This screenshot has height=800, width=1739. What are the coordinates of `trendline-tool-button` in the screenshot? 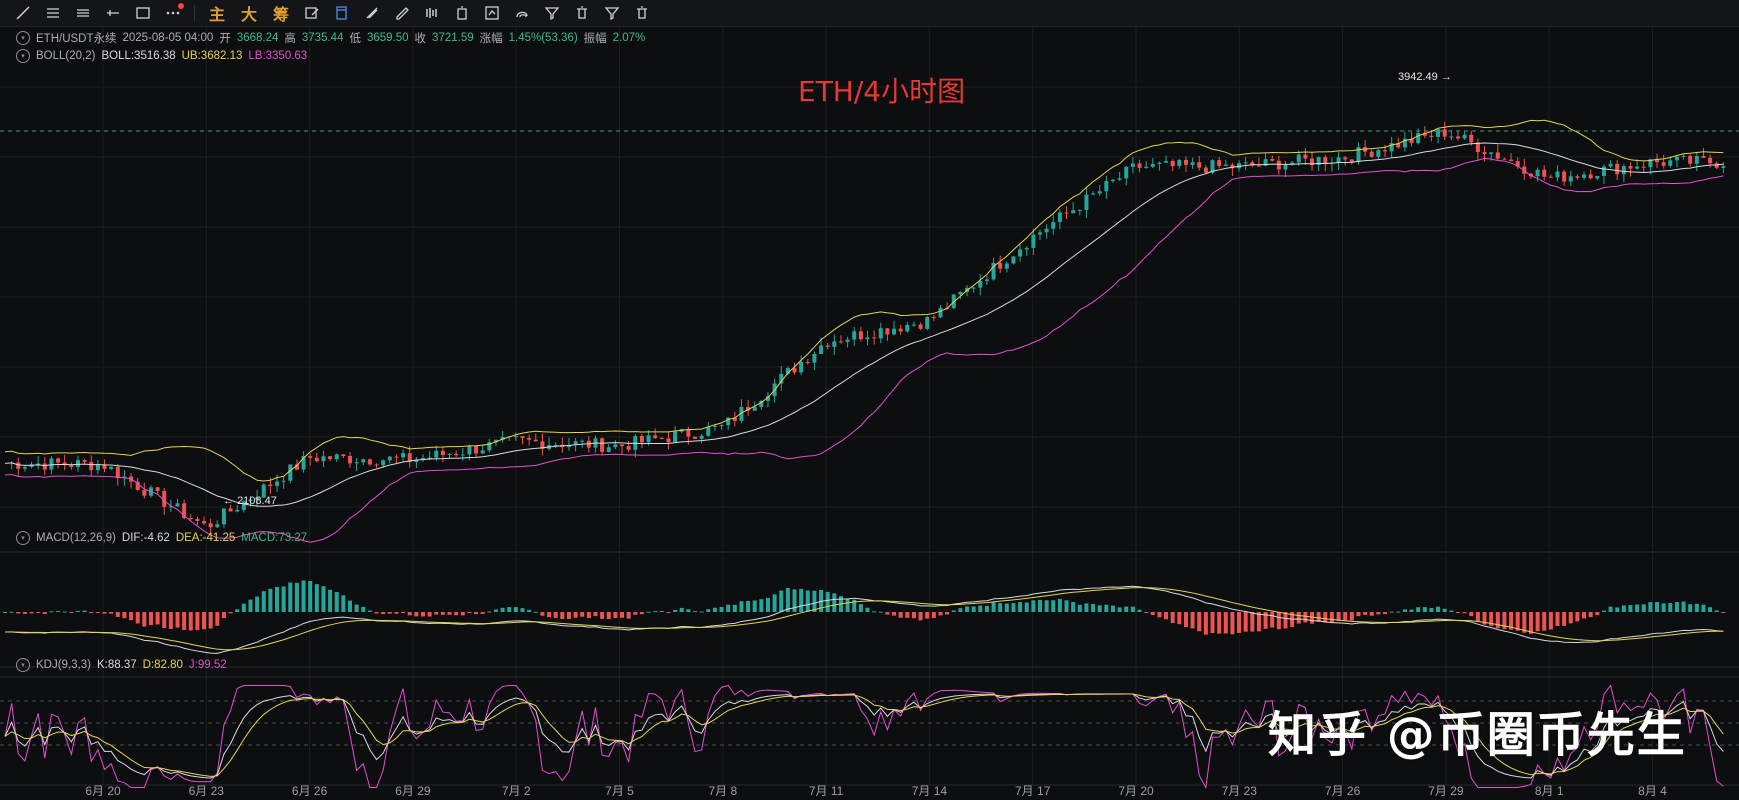 It's located at (23, 13).